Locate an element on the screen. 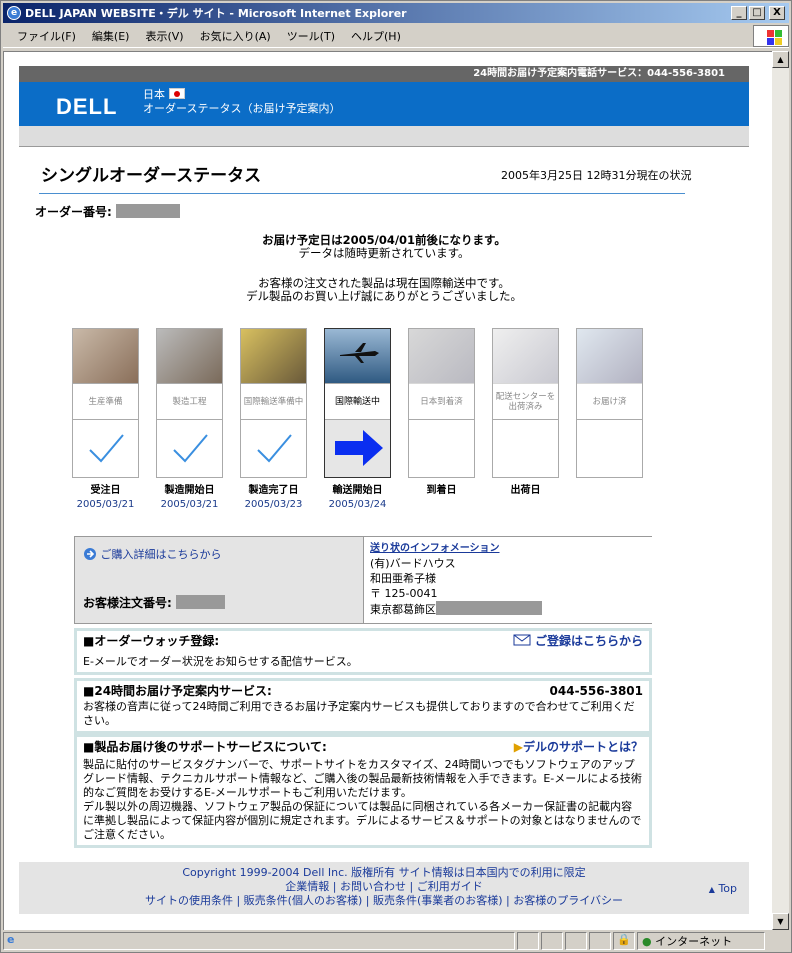  status-text: e is located at coordinates (259, 941).